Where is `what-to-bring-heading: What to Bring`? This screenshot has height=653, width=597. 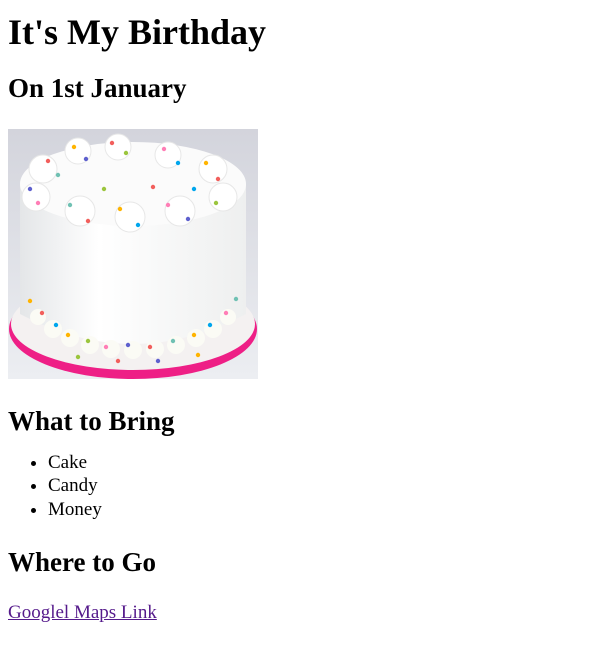 what-to-bring-heading: What to Bring is located at coordinates (91, 421).